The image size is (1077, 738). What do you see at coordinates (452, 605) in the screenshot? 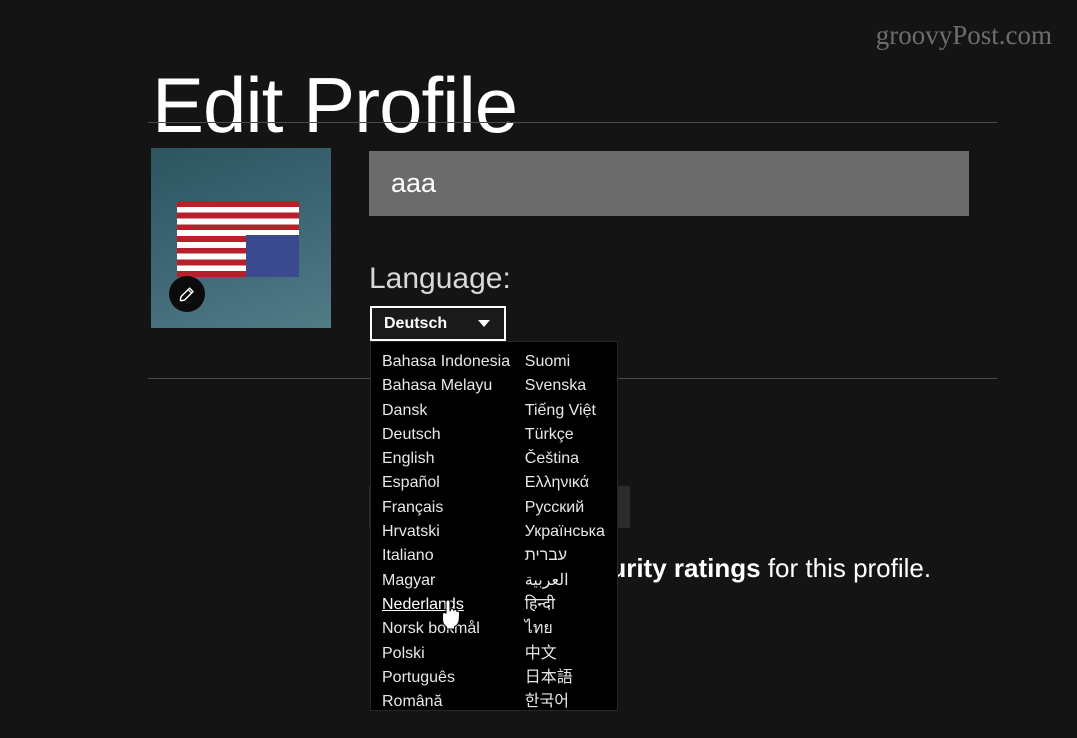
I see `language-option: Nederlands` at bounding box center [452, 605].